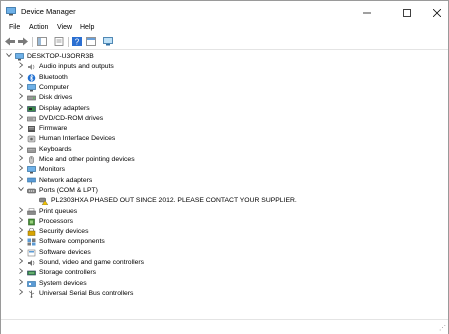 Image resolution: width=449 pixels, height=334 pixels. What do you see at coordinates (31, 242) in the screenshot?
I see `software-component-icon` at bounding box center [31, 242].